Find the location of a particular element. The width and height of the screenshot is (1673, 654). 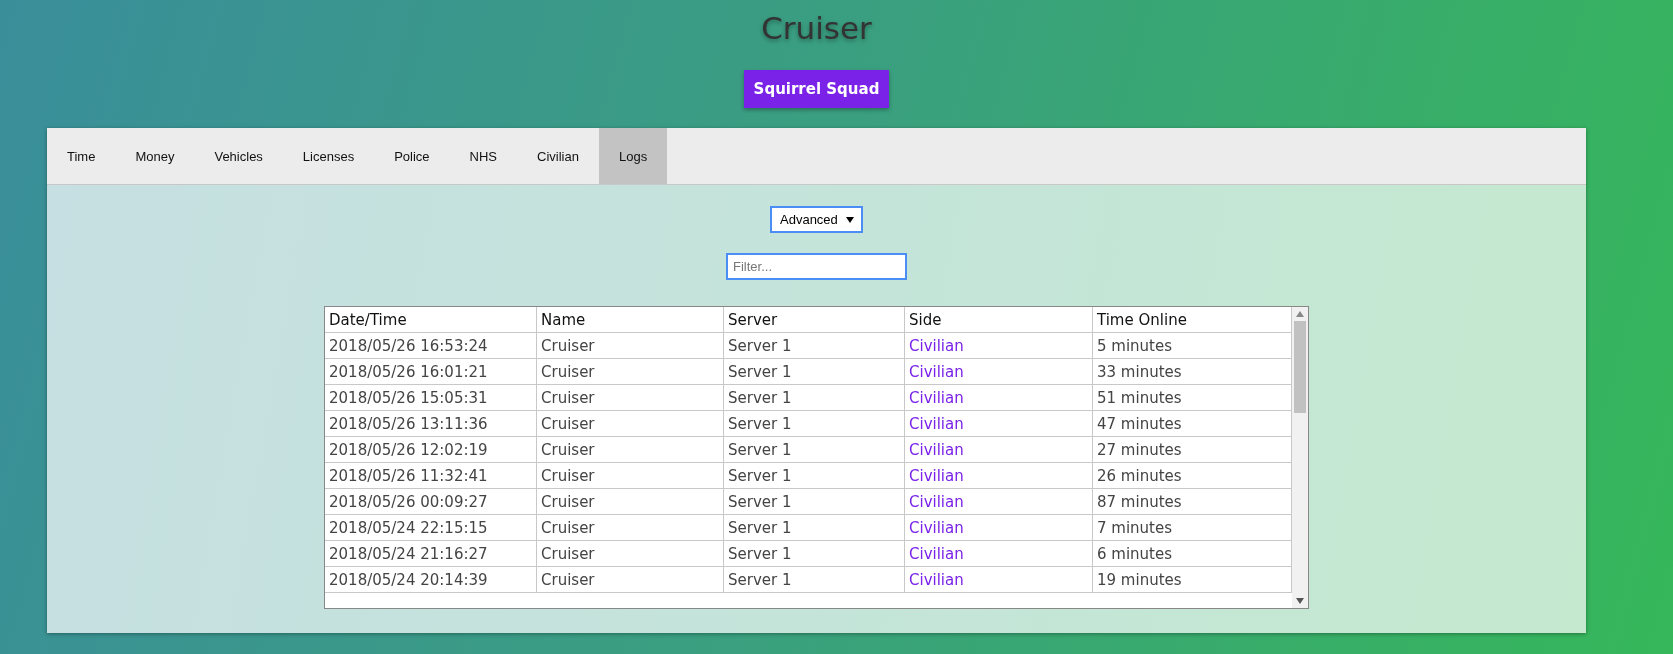

group-button: Squirrel Squad is located at coordinates (816, 89).